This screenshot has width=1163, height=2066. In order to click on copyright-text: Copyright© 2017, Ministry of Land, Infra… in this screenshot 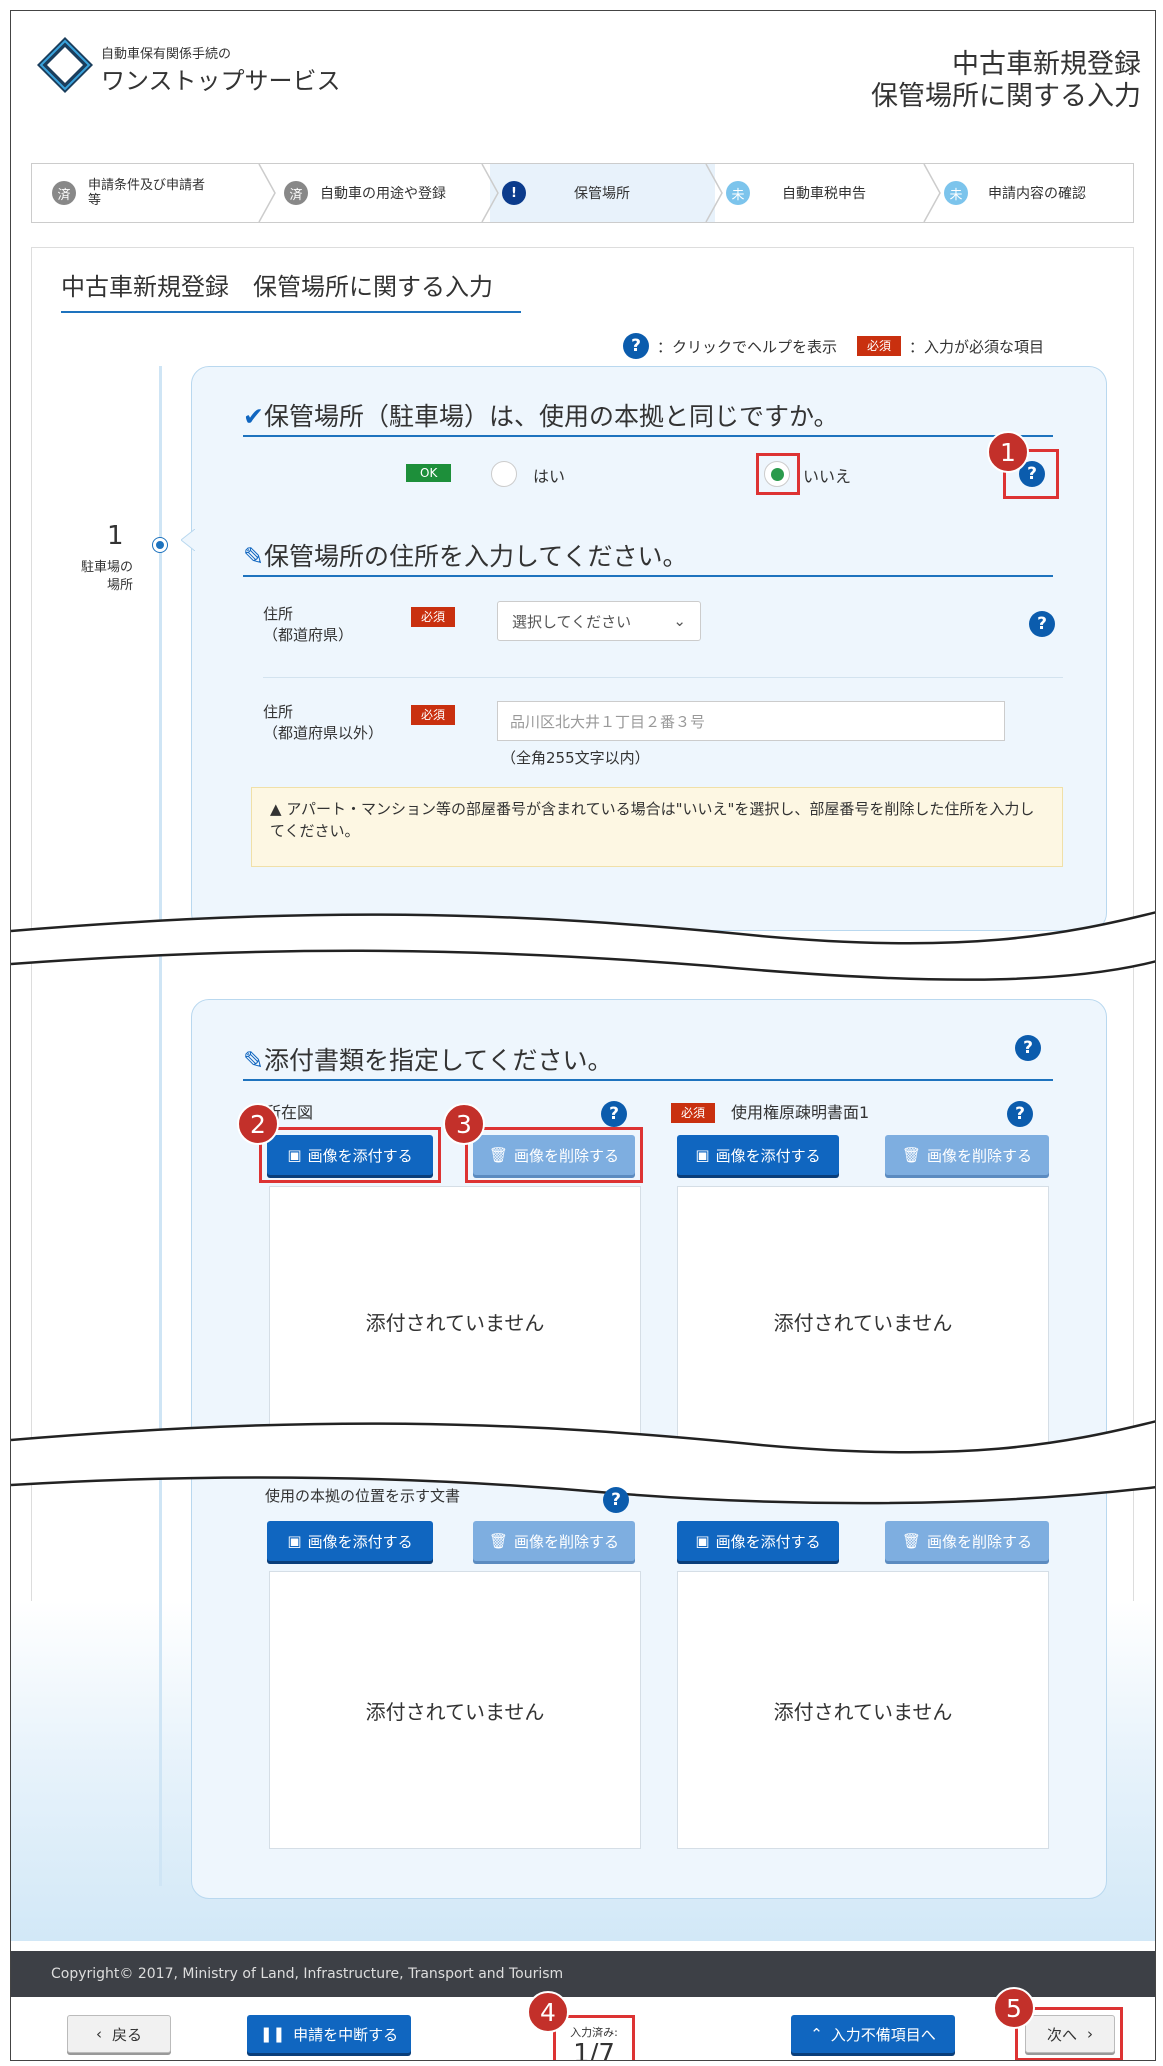, I will do `click(307, 1974)`.